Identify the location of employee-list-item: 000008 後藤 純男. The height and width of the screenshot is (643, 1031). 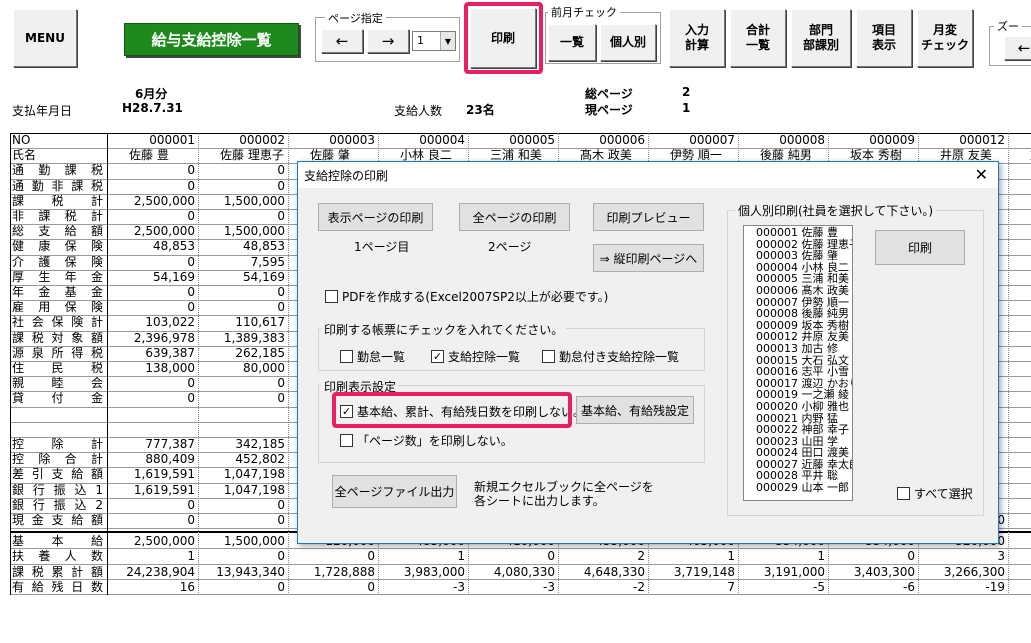
(804, 314).